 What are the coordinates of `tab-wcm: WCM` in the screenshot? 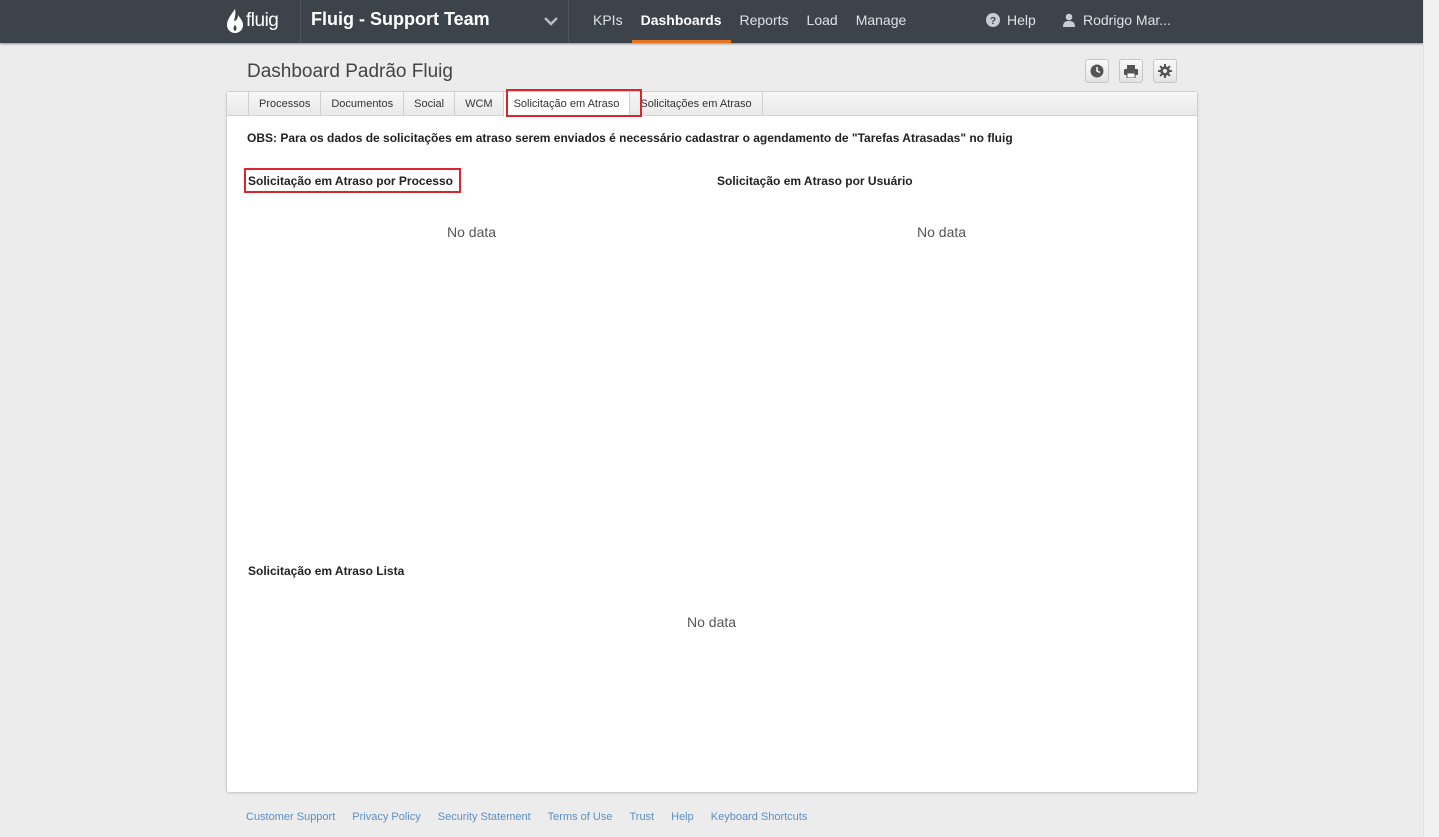 It's located at (478, 104).